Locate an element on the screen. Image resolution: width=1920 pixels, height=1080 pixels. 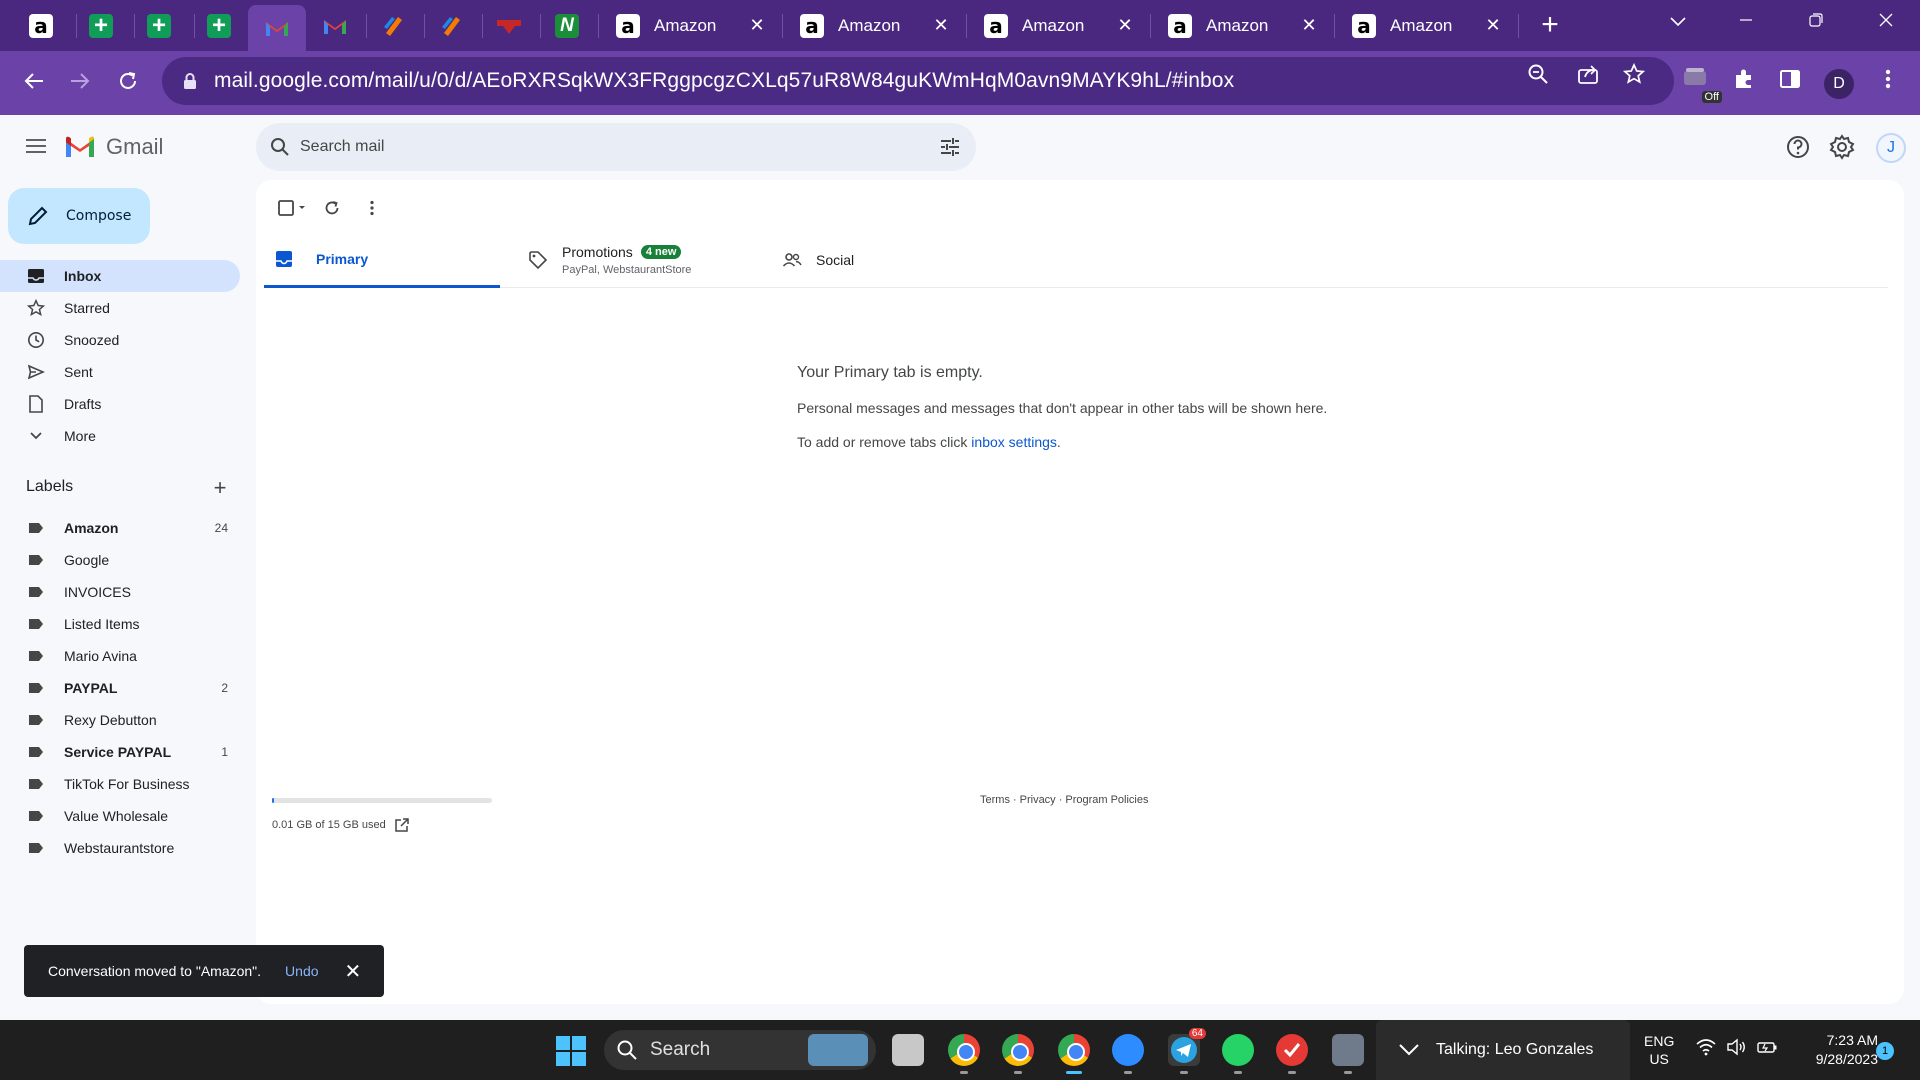
refresh-button is located at coordinates (332, 208).